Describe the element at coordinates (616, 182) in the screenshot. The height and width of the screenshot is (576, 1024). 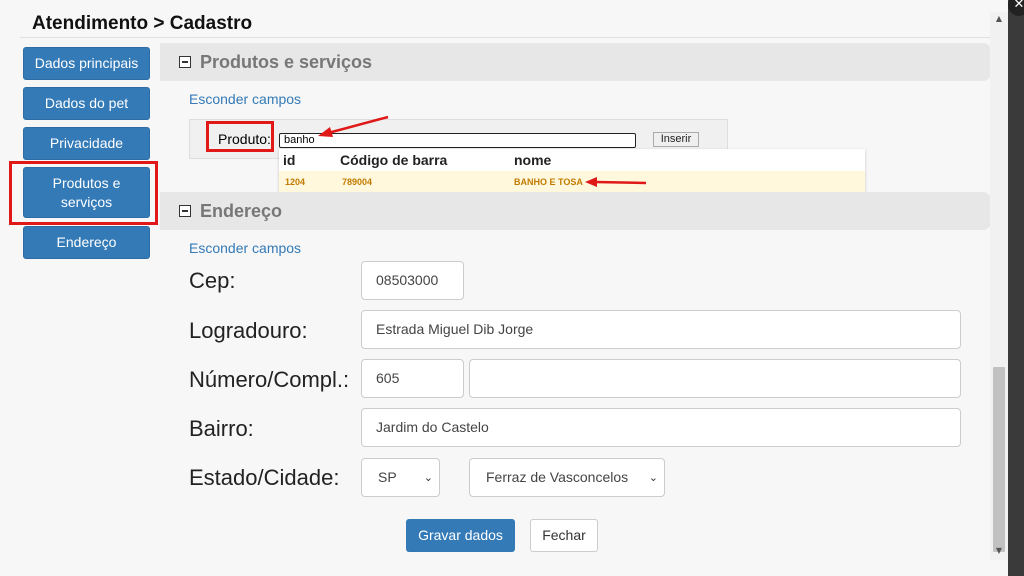
I see `arrow-to-autocomplete-row` at that location.